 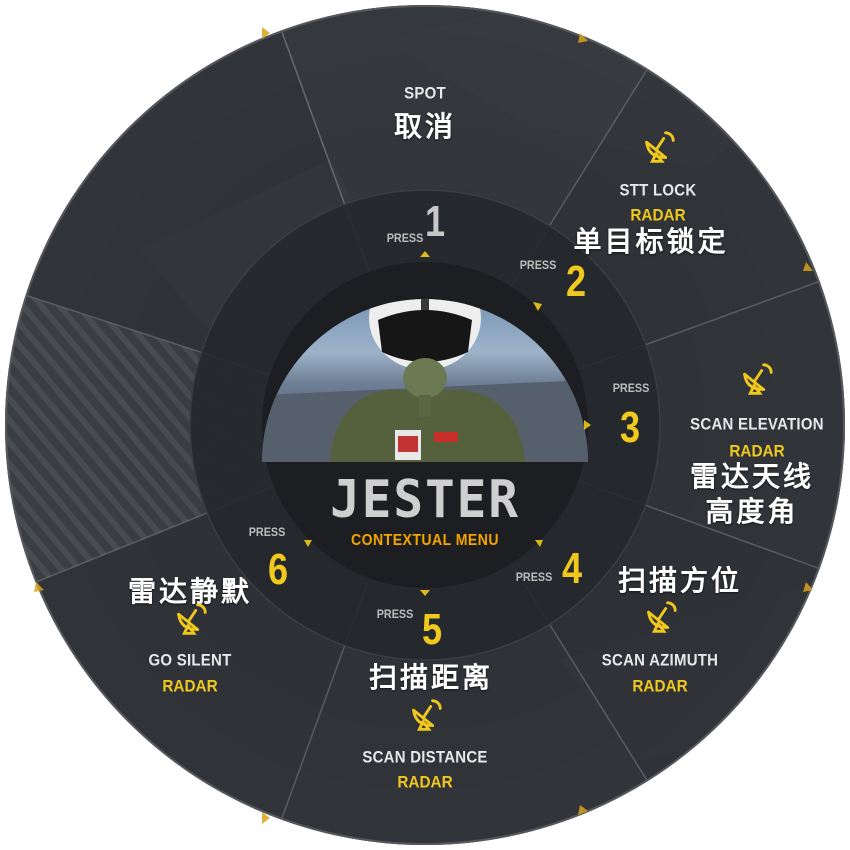 I want to click on option-5-label: SCAN DISTANCE, so click(x=424, y=757).